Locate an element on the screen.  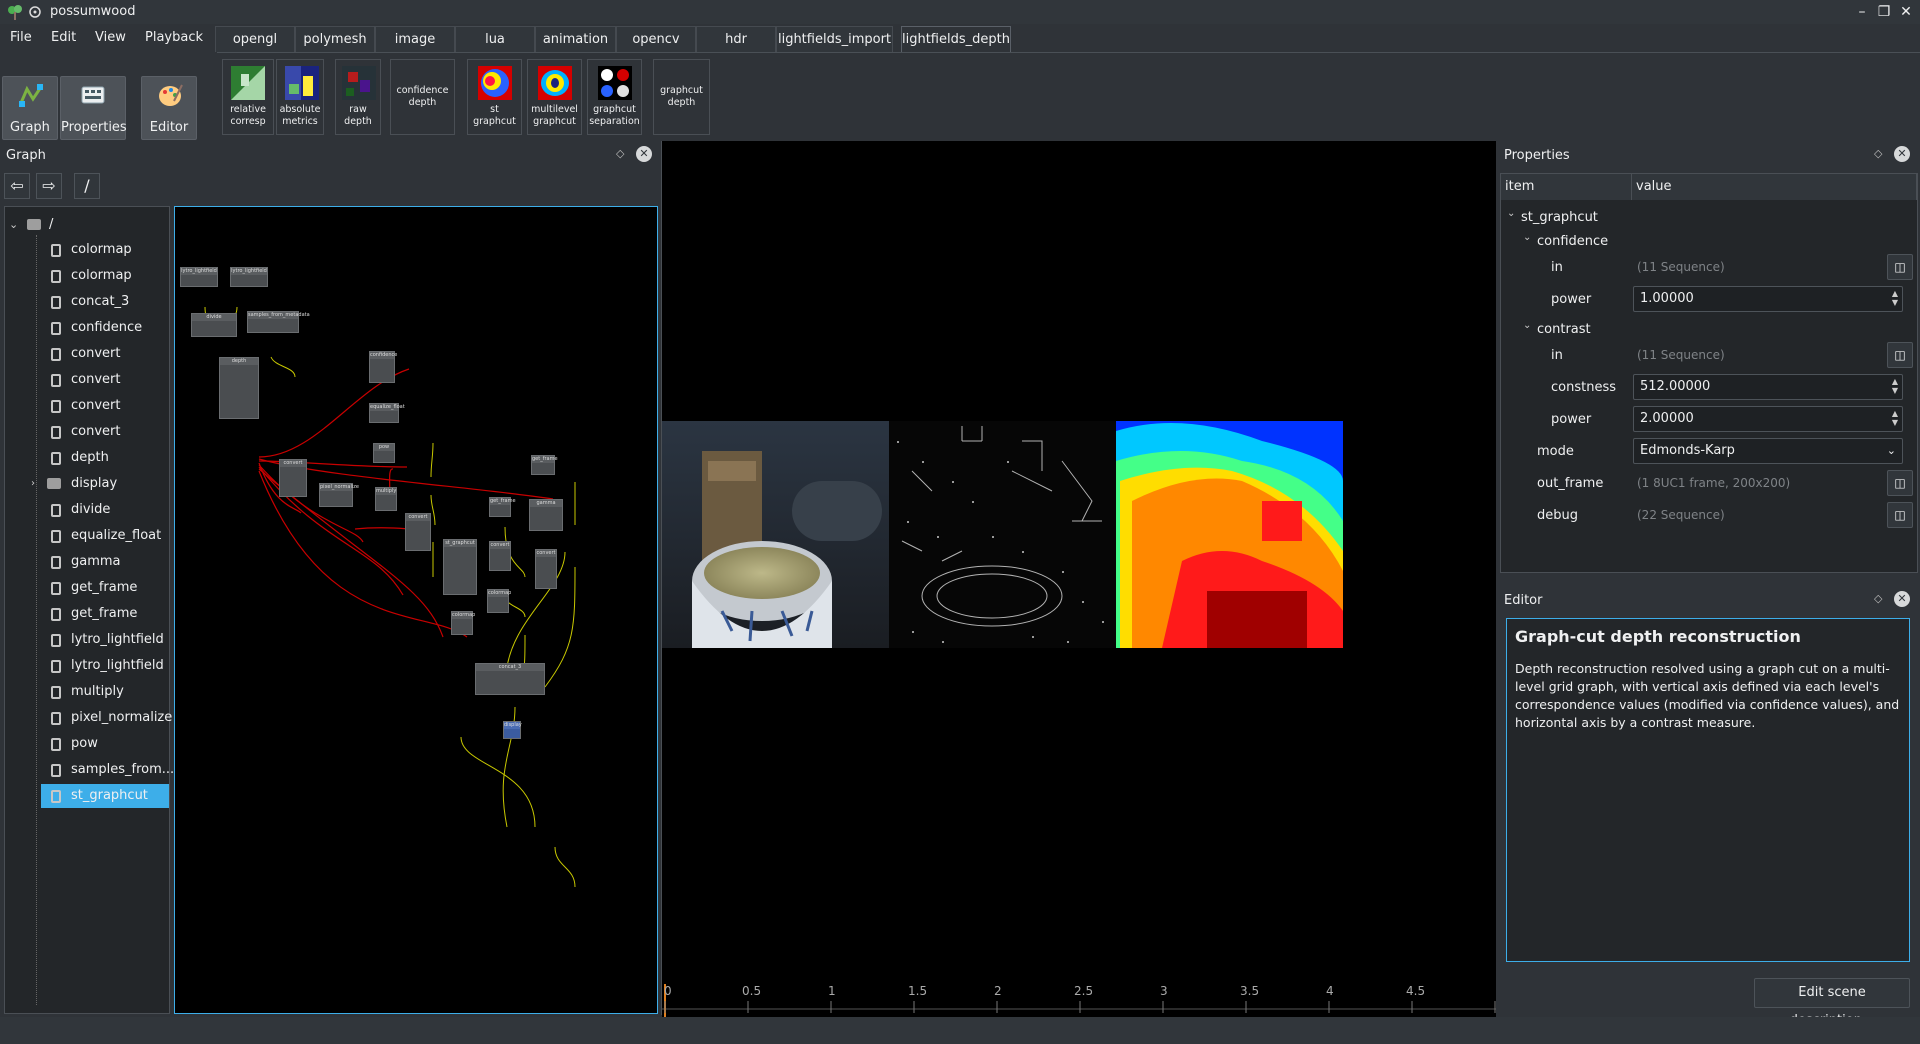
tree-node: confidence is located at coordinates (87, 328).